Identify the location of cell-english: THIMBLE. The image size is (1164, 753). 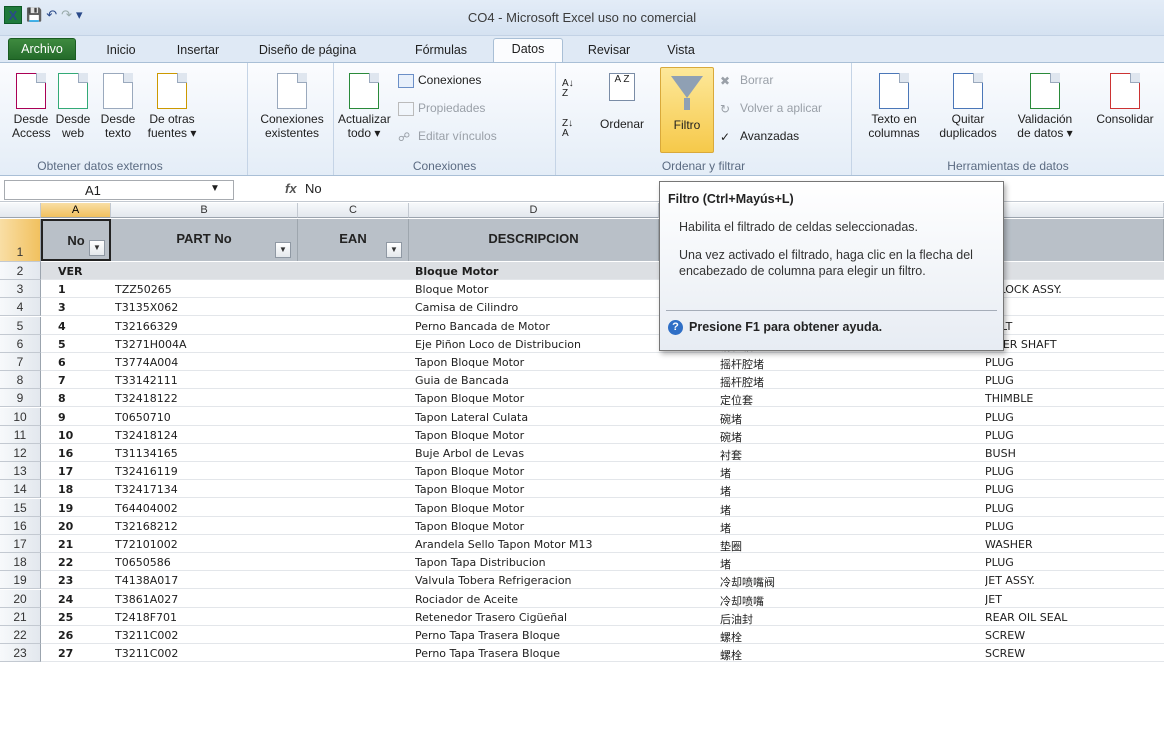
(1070, 398).